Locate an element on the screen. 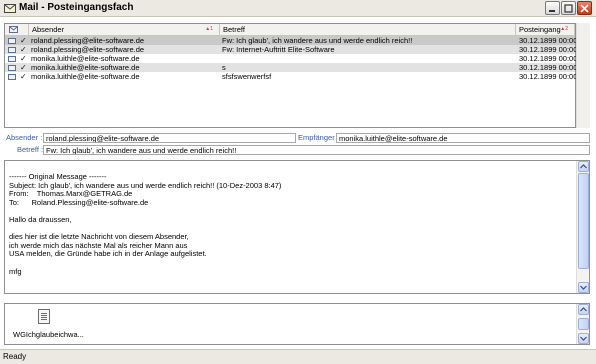 This screenshot has height=364, width=596. document-icon is located at coordinates (44, 316).